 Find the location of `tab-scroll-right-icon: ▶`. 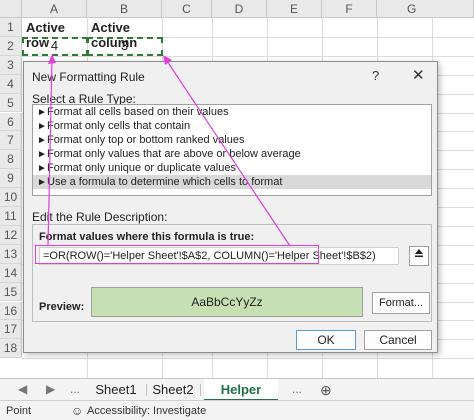

tab-scroll-right-icon: ▶ is located at coordinates (50, 389).